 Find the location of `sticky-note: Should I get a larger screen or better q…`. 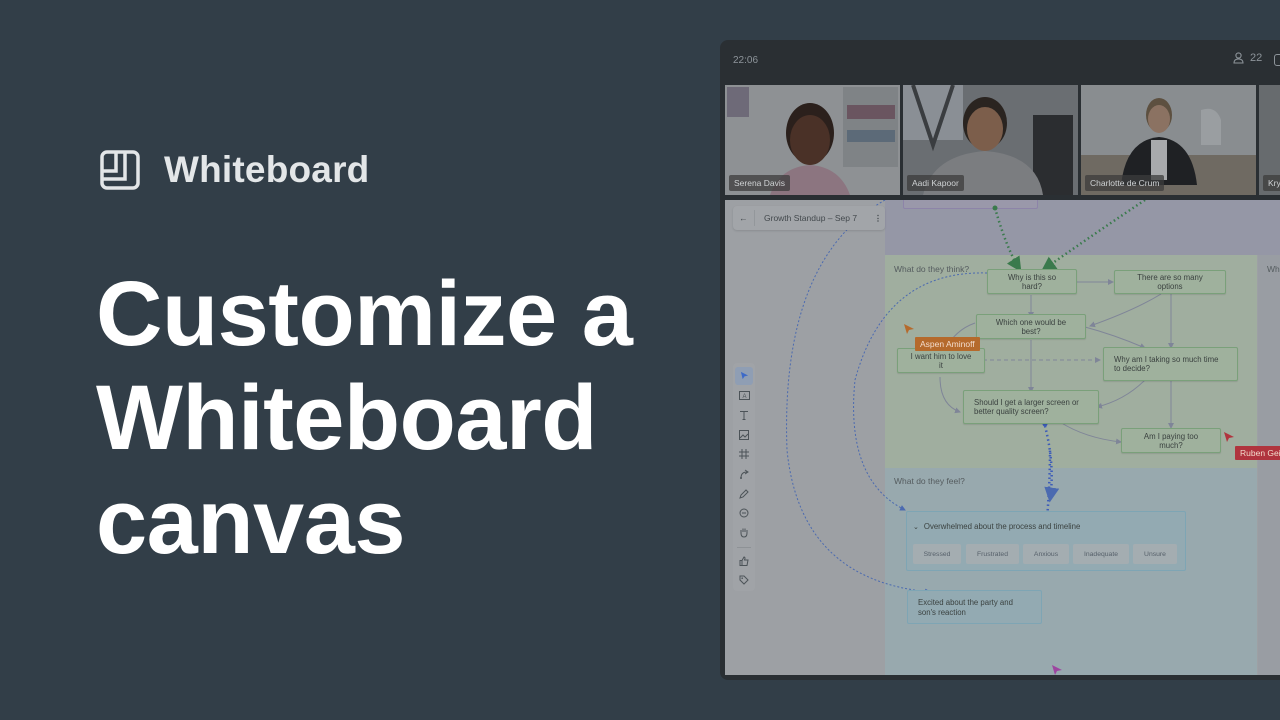

sticky-note: Should I get a larger screen or better q… is located at coordinates (1031, 407).